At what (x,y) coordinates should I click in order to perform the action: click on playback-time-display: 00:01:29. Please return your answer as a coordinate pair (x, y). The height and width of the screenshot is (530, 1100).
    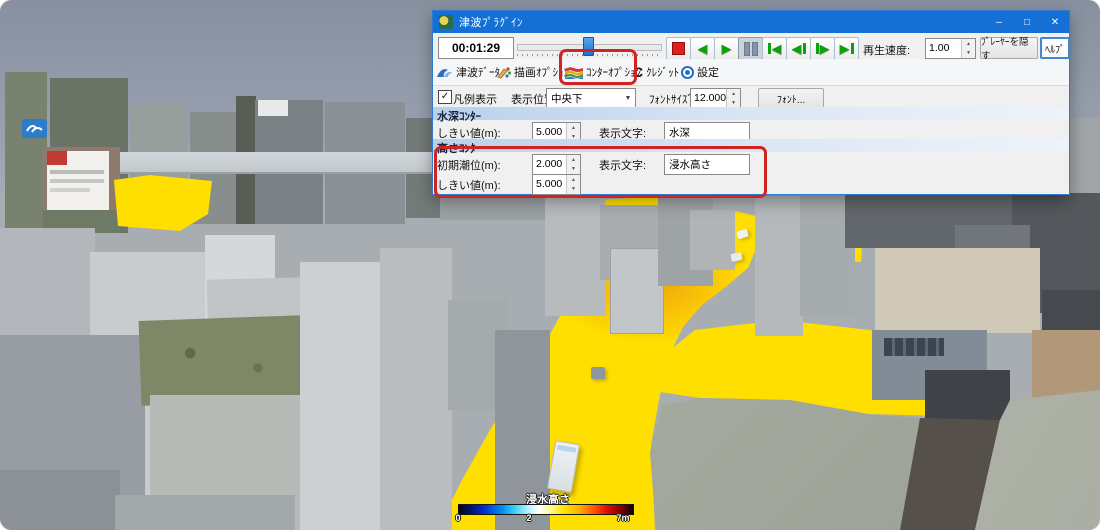
    Looking at the image, I should click on (476, 48).